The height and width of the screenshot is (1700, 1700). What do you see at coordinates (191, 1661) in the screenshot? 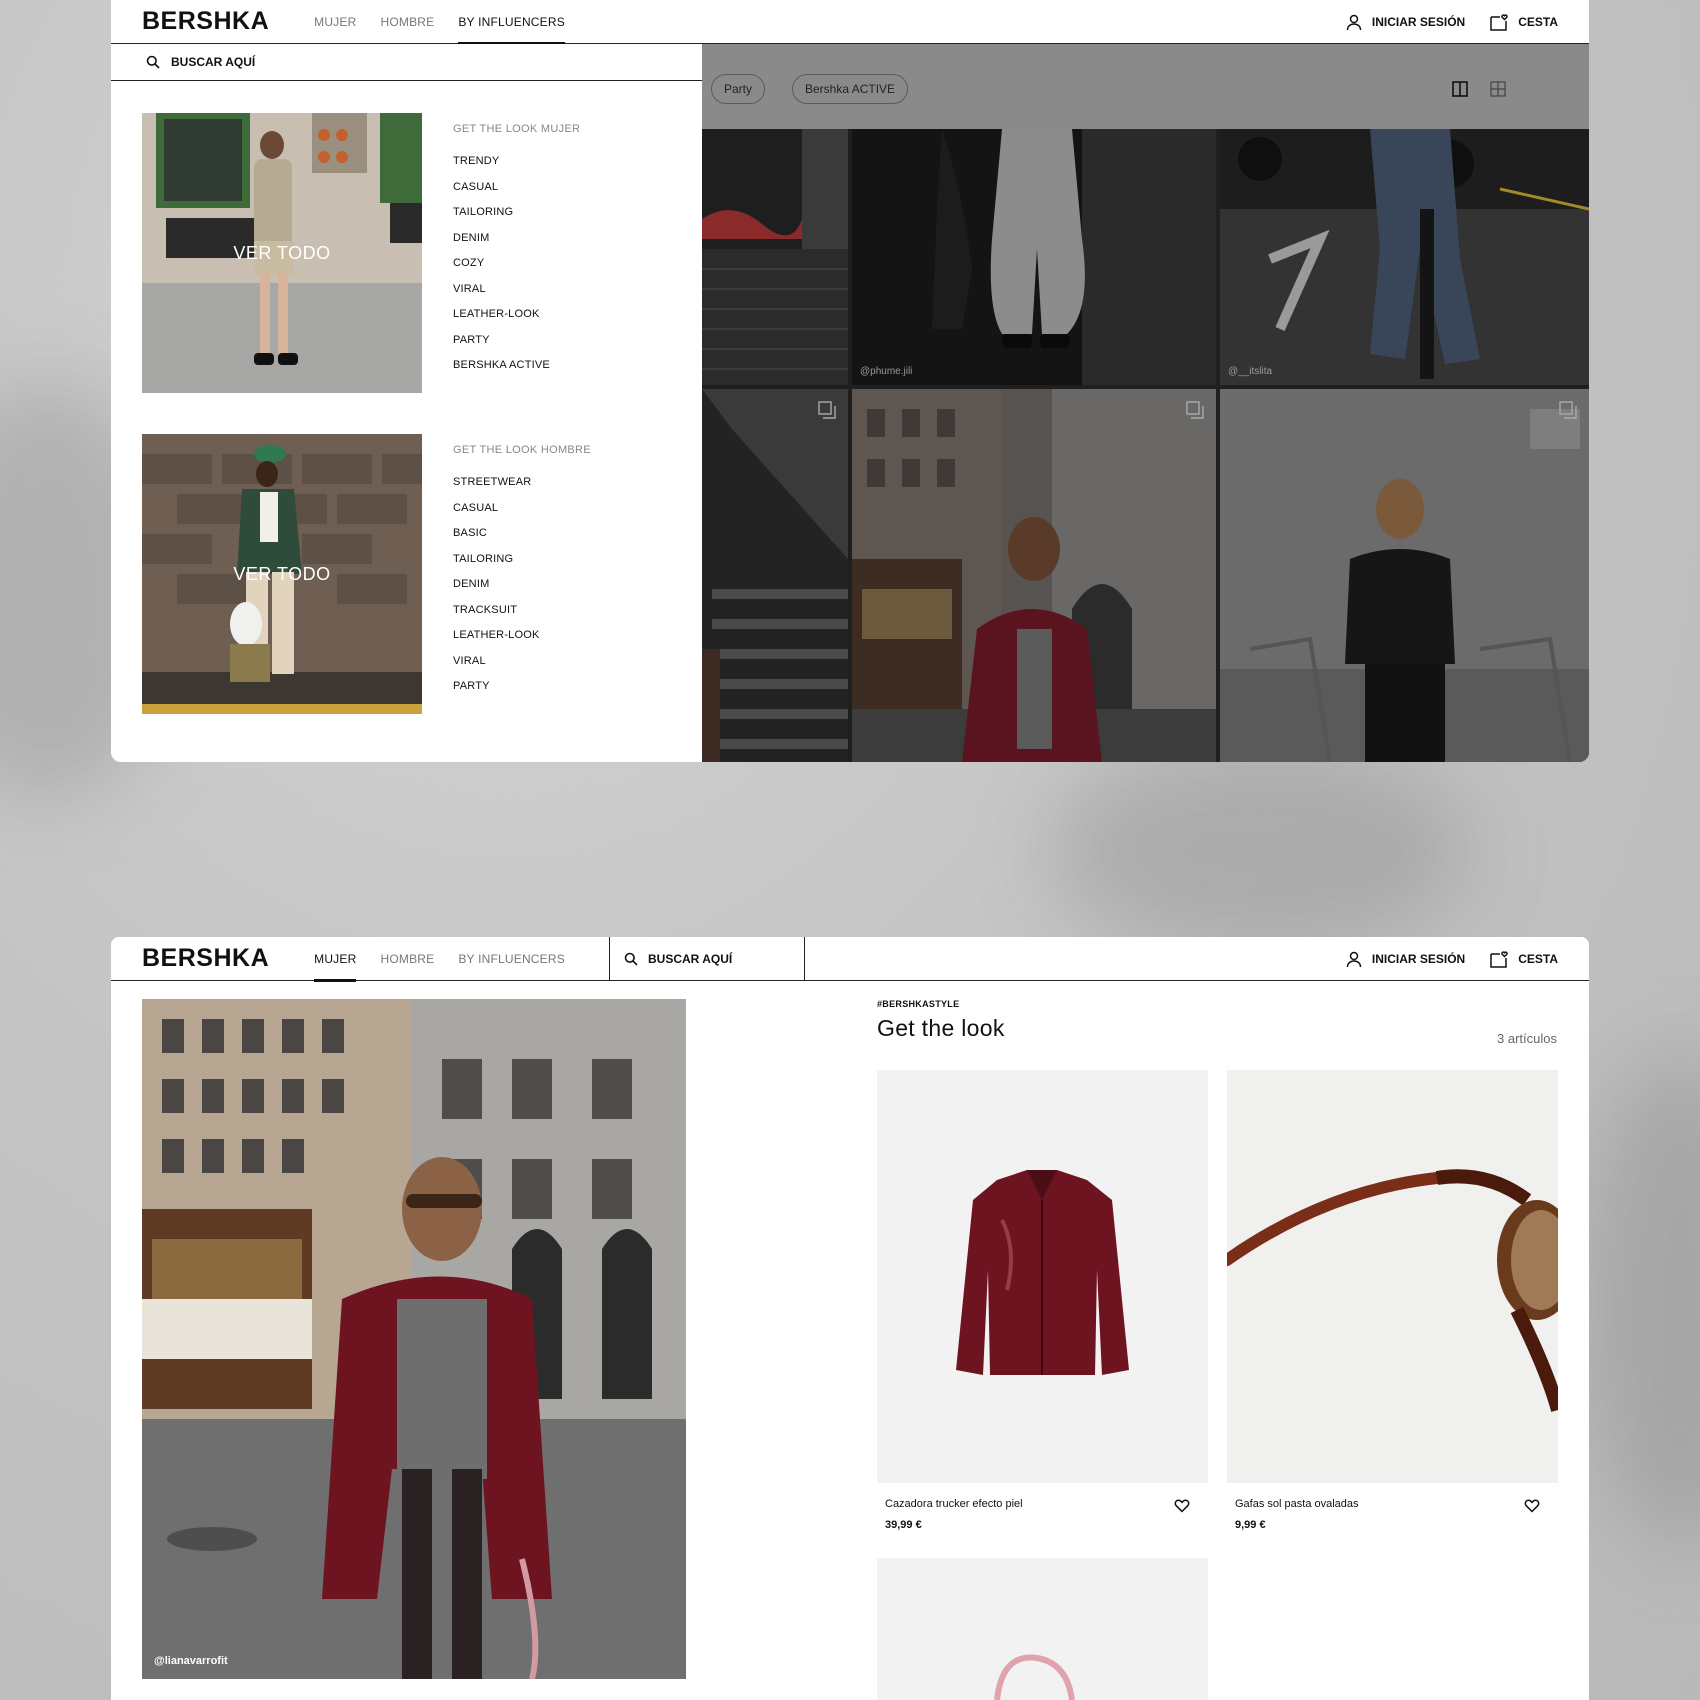
I see `influencer-handle: @lianavarrofit` at bounding box center [191, 1661].